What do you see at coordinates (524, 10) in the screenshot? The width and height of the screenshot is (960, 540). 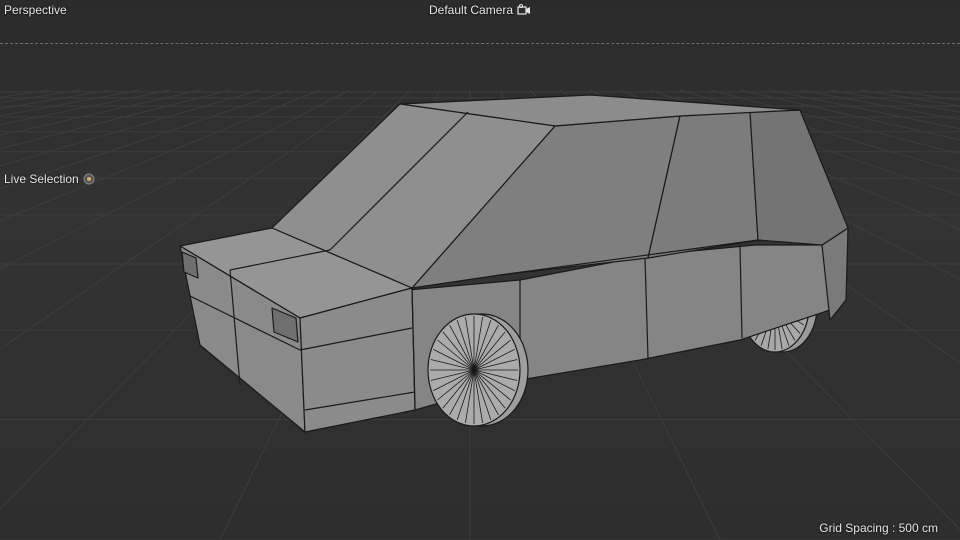 I see `camera-icon` at bounding box center [524, 10].